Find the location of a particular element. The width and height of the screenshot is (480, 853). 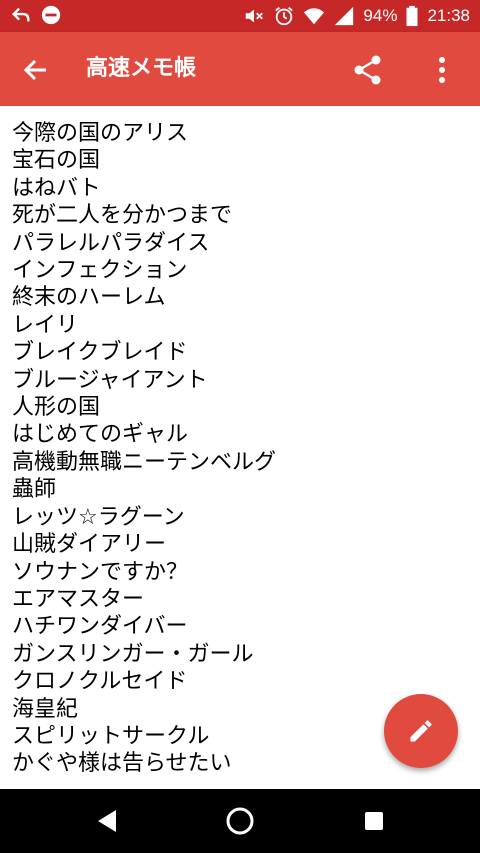

memo-line: ブルージャイアント is located at coordinates (110, 380).